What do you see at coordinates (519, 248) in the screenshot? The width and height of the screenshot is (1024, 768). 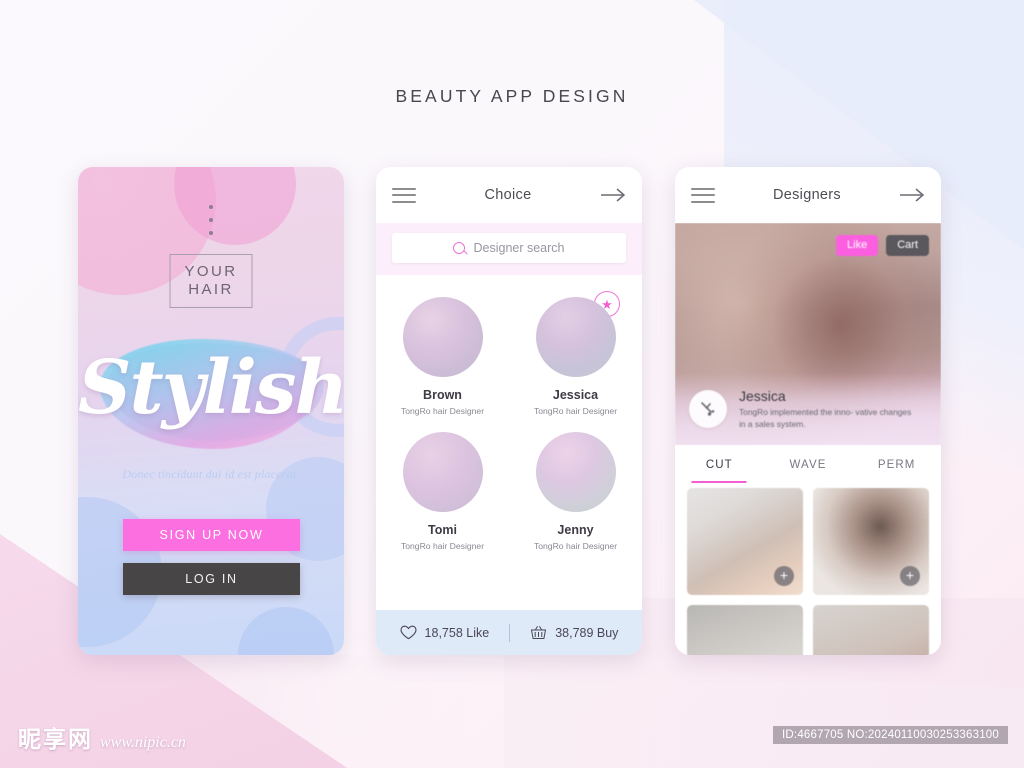 I see `search-placeholder: Designer search` at bounding box center [519, 248].